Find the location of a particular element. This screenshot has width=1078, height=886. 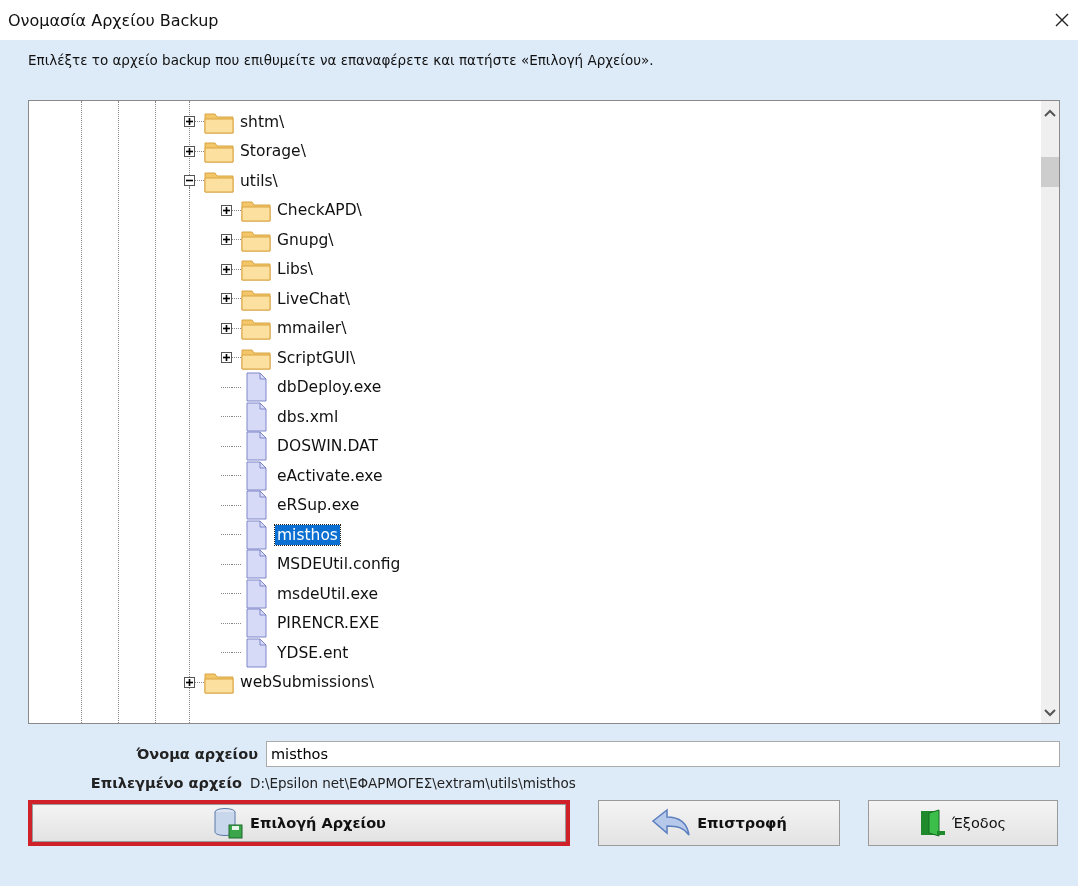

tree-item: msdeUtil.exe is located at coordinates (327, 593).